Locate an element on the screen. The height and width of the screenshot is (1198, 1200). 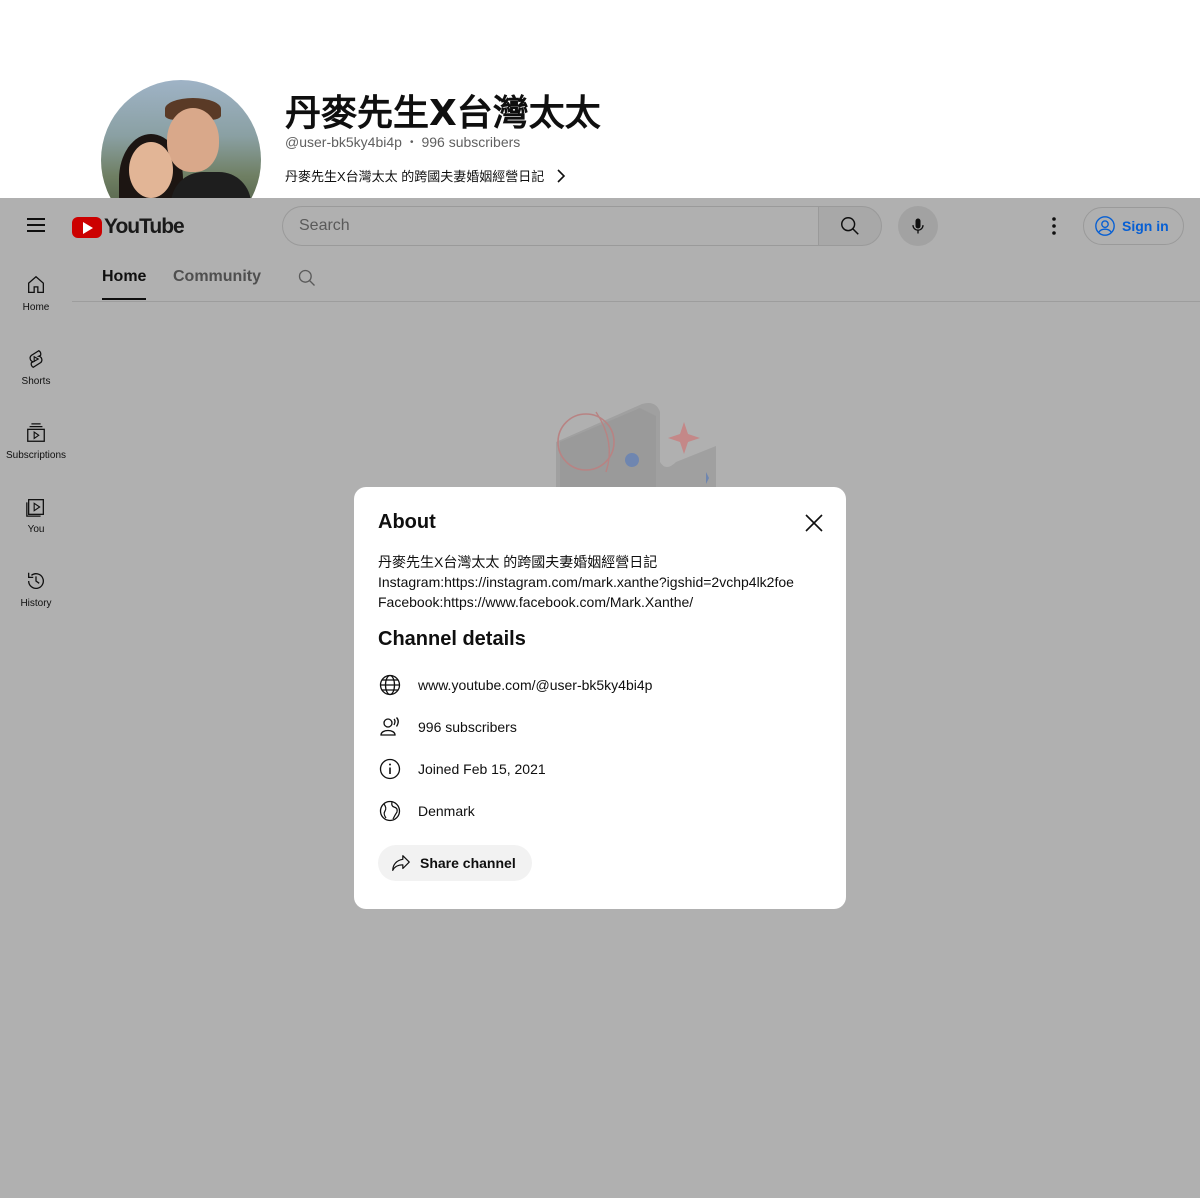
search-input is located at coordinates (559, 226).